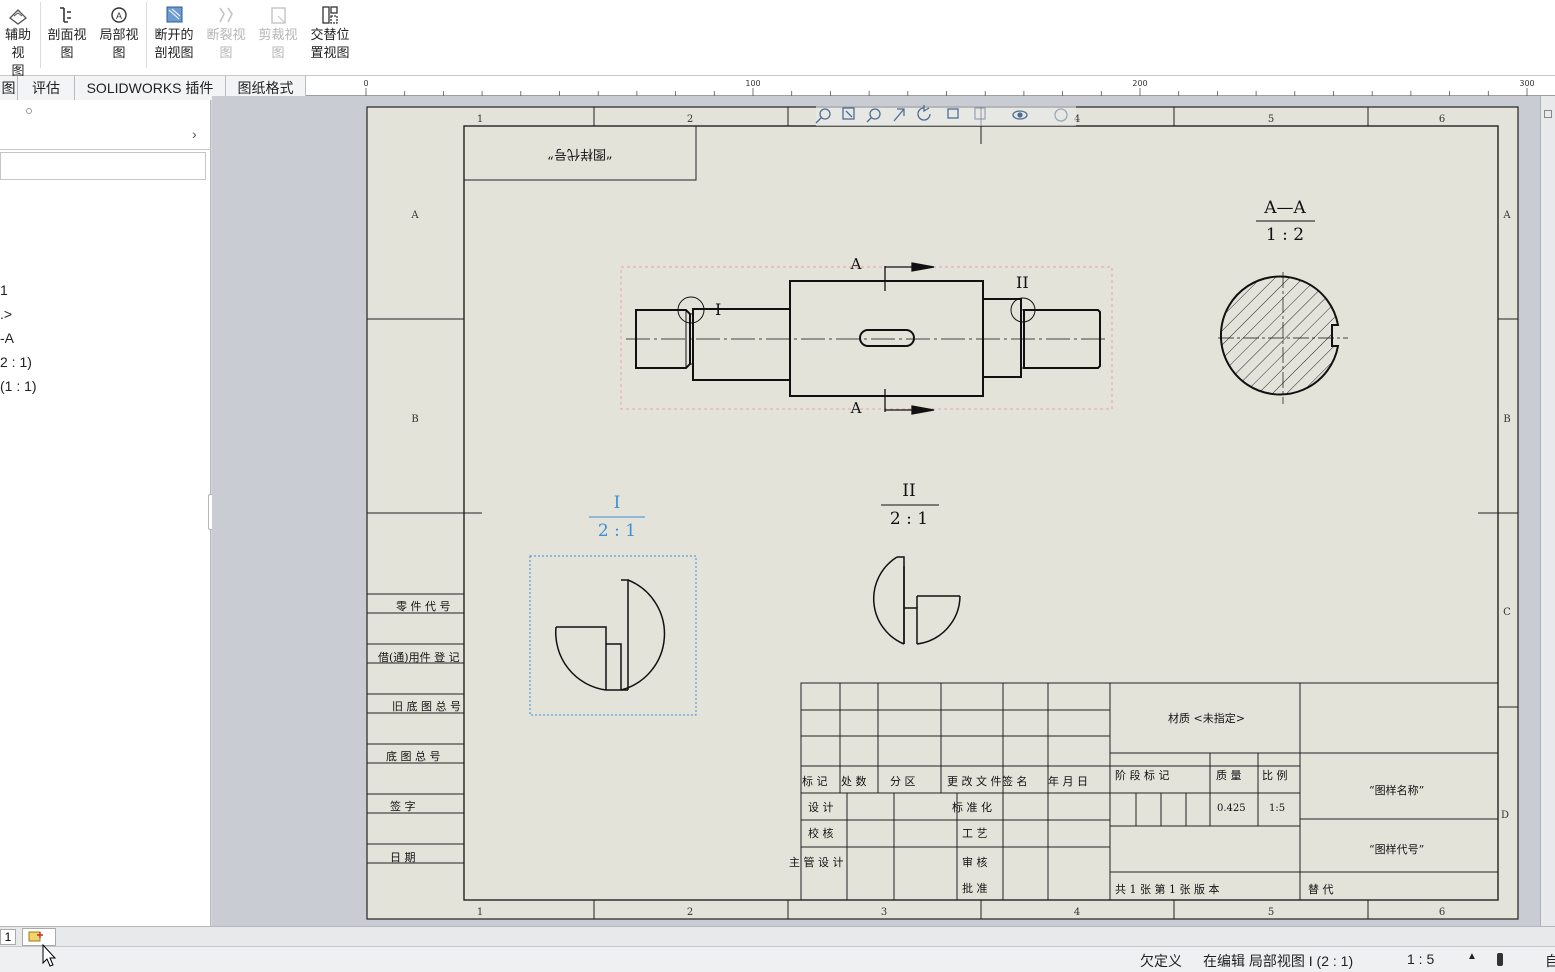 The image size is (1555, 972). What do you see at coordinates (1015, 781) in the screenshot?
I see `rev-header: 签 名` at bounding box center [1015, 781].